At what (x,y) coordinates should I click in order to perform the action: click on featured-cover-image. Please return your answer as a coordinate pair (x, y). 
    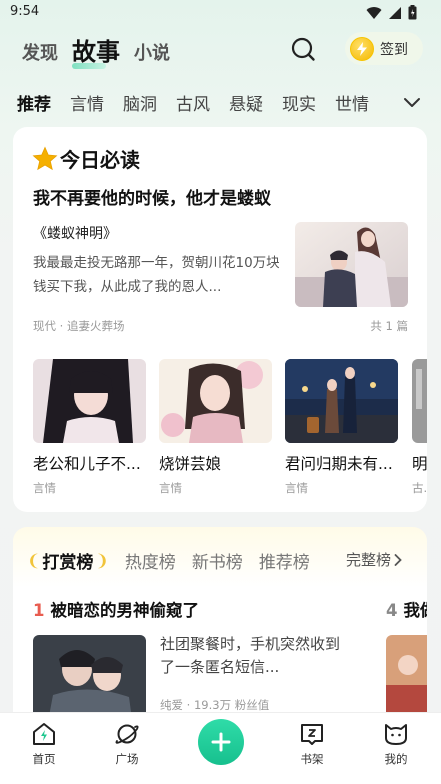
    Looking at the image, I should click on (351, 264).